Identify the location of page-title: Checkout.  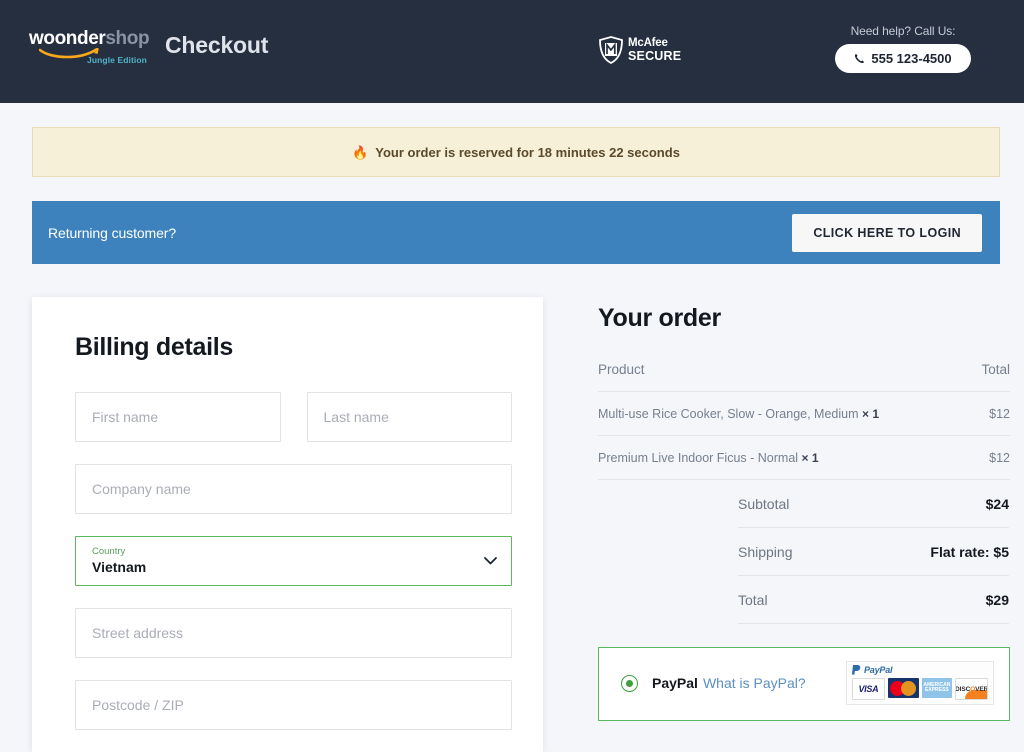
(217, 45).